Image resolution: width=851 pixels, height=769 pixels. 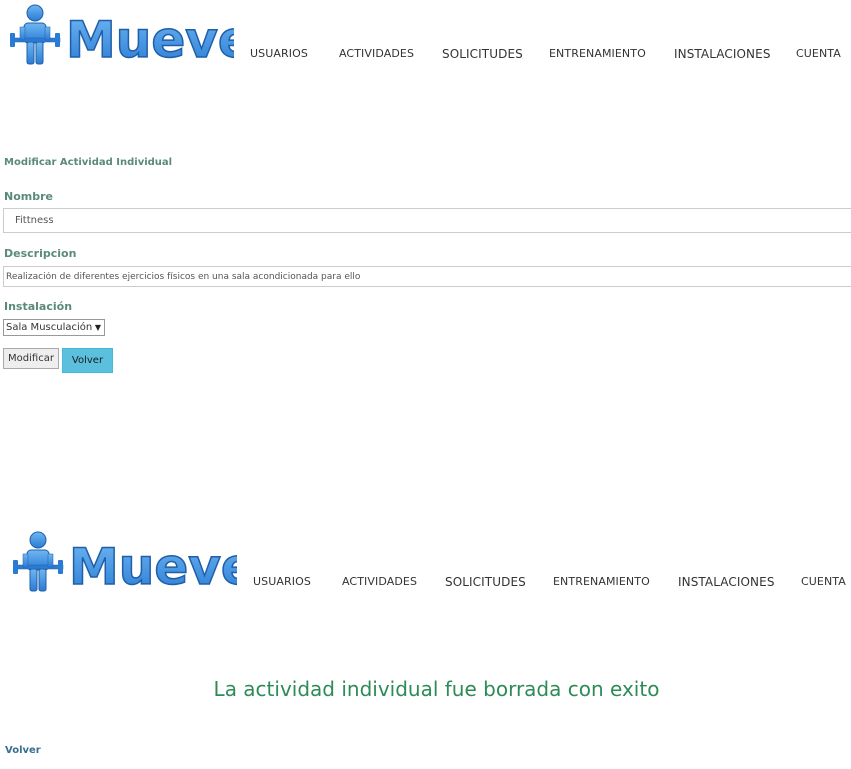 What do you see at coordinates (97, 327) in the screenshot?
I see `dropdown-arrow-icon: ▼` at bounding box center [97, 327].